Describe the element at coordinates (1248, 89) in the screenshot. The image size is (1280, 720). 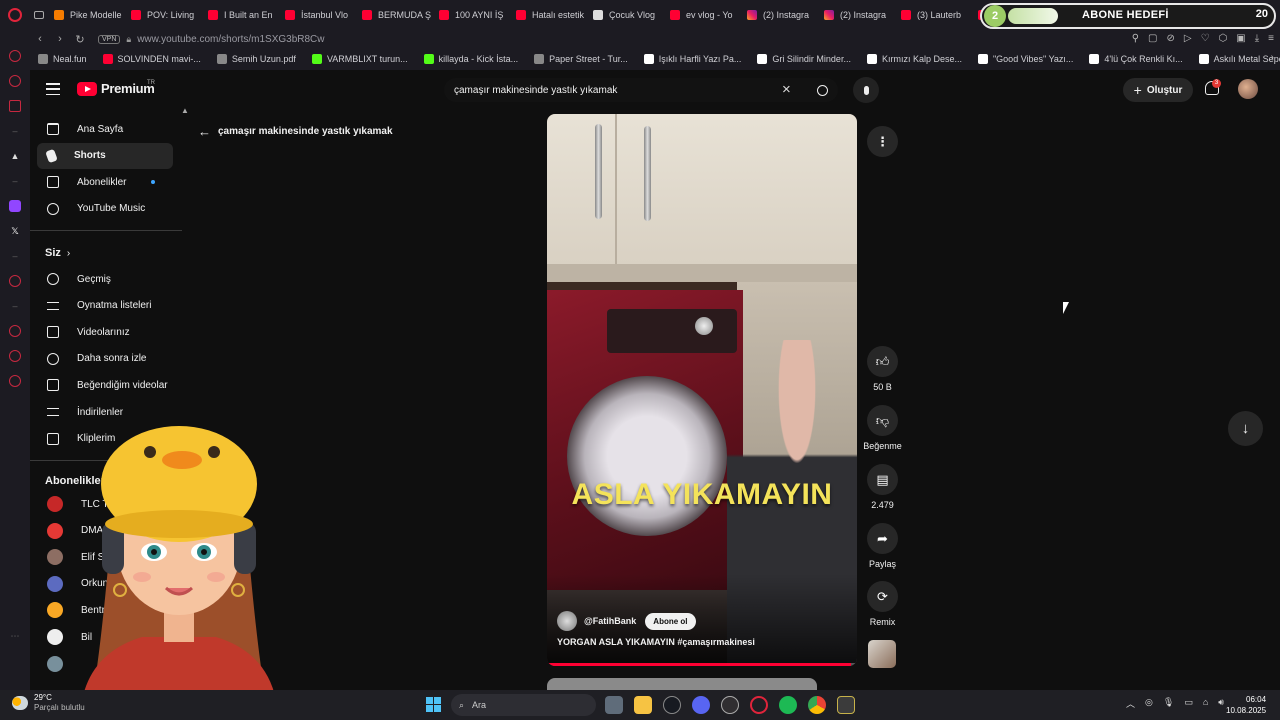
I see `account-avatar` at that location.